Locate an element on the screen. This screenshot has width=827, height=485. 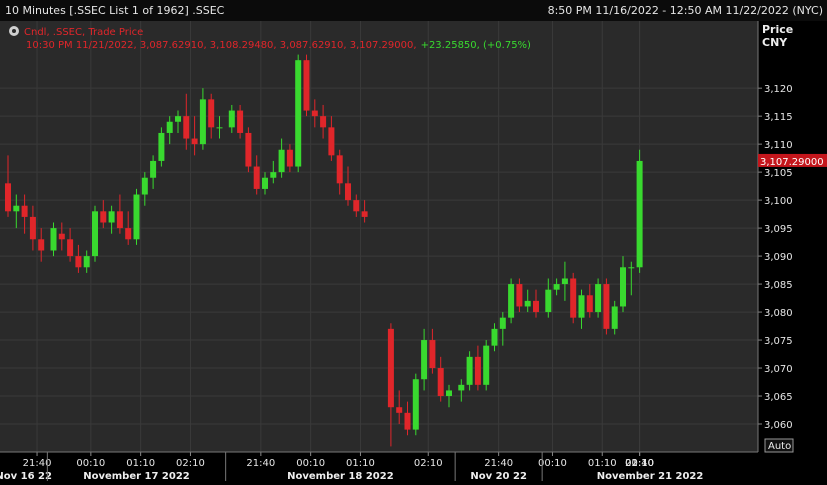
price-tick-label: 3,115 is located at coordinates (778, 117).